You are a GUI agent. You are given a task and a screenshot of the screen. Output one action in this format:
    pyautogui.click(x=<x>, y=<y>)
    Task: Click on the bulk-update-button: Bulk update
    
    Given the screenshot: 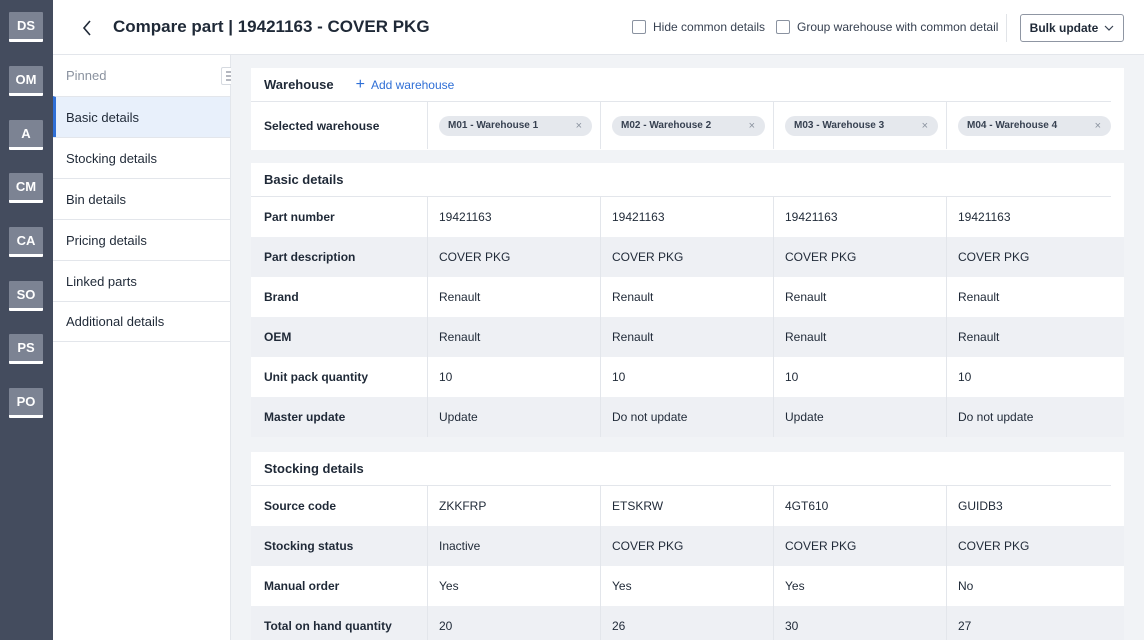 What is the action you would take?
    pyautogui.click(x=1072, y=28)
    